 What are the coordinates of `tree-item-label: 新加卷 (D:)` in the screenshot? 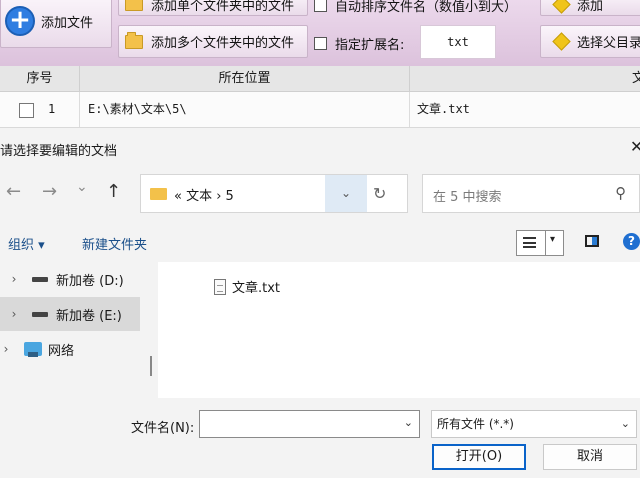 It's located at (90, 281).